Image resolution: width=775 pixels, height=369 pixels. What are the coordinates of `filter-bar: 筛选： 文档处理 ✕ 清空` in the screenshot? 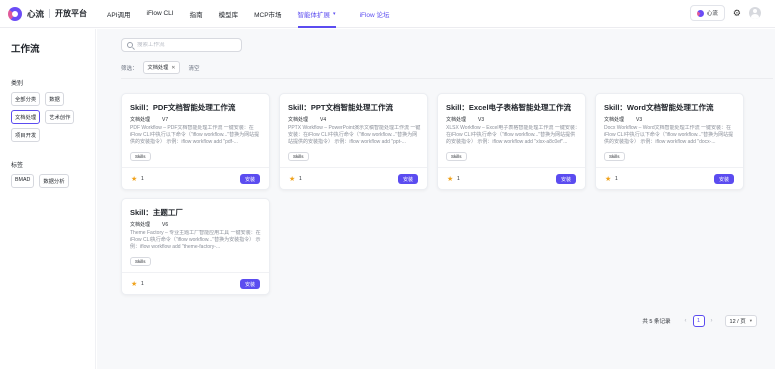 It's located at (160, 67).